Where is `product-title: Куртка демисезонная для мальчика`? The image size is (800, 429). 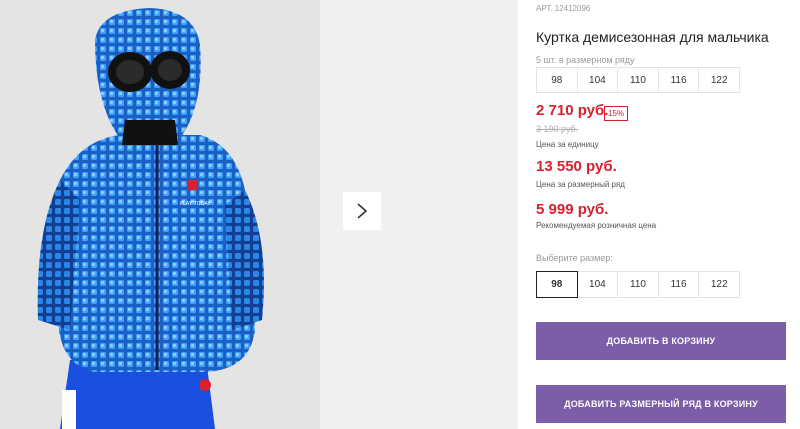
product-title: Куртка демисезонная для мальчика is located at coordinates (652, 37).